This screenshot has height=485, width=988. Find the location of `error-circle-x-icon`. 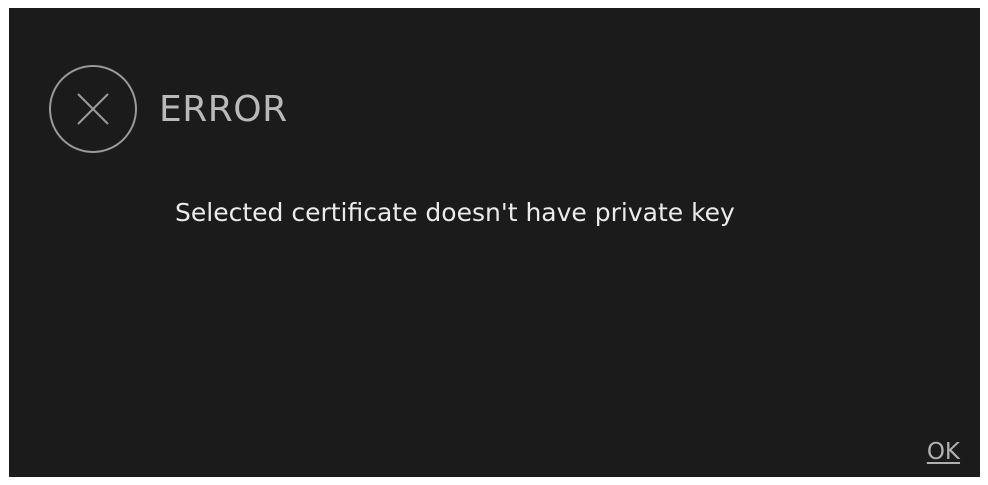

error-circle-x-icon is located at coordinates (93, 109).